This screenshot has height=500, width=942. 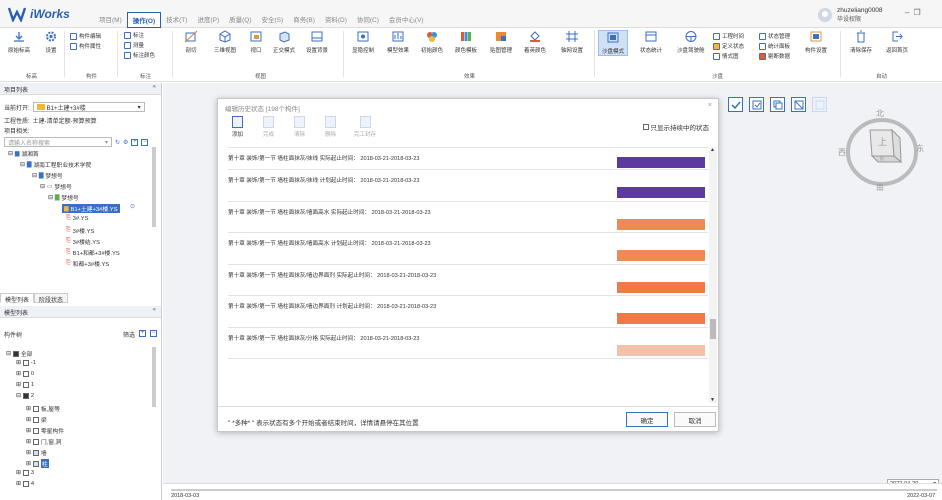 I want to click on menu-item: 进度(P), so click(x=208, y=20).